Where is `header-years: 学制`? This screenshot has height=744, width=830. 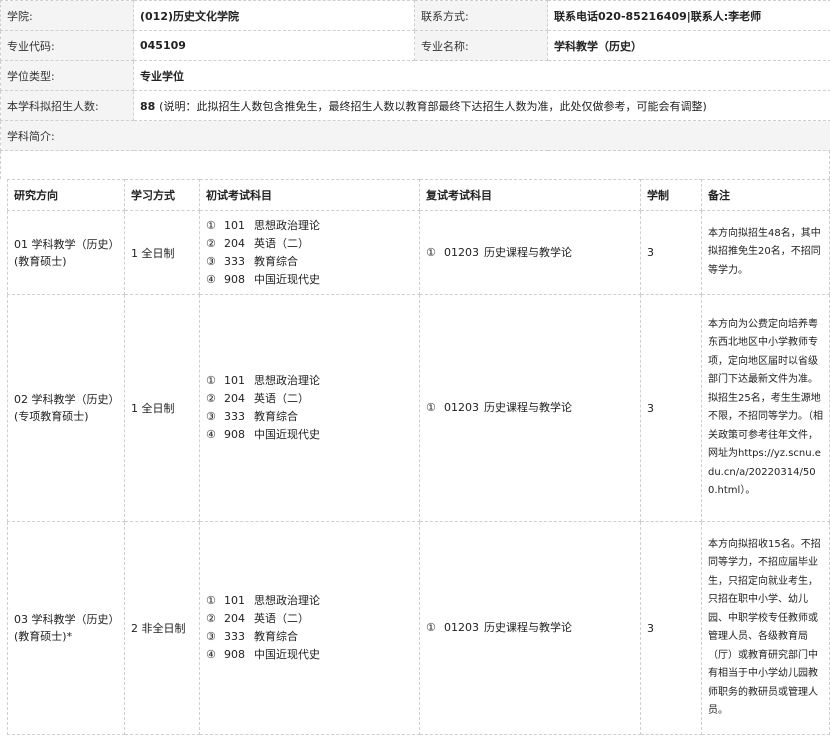
header-years: 学制 is located at coordinates (671, 195).